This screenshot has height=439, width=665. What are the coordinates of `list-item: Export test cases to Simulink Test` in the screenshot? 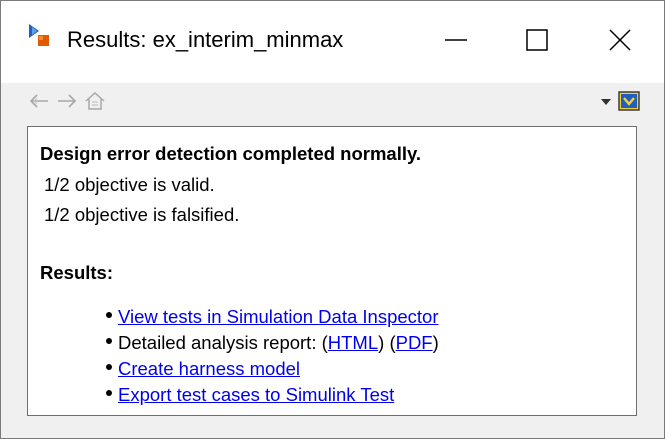 It's located at (272, 395).